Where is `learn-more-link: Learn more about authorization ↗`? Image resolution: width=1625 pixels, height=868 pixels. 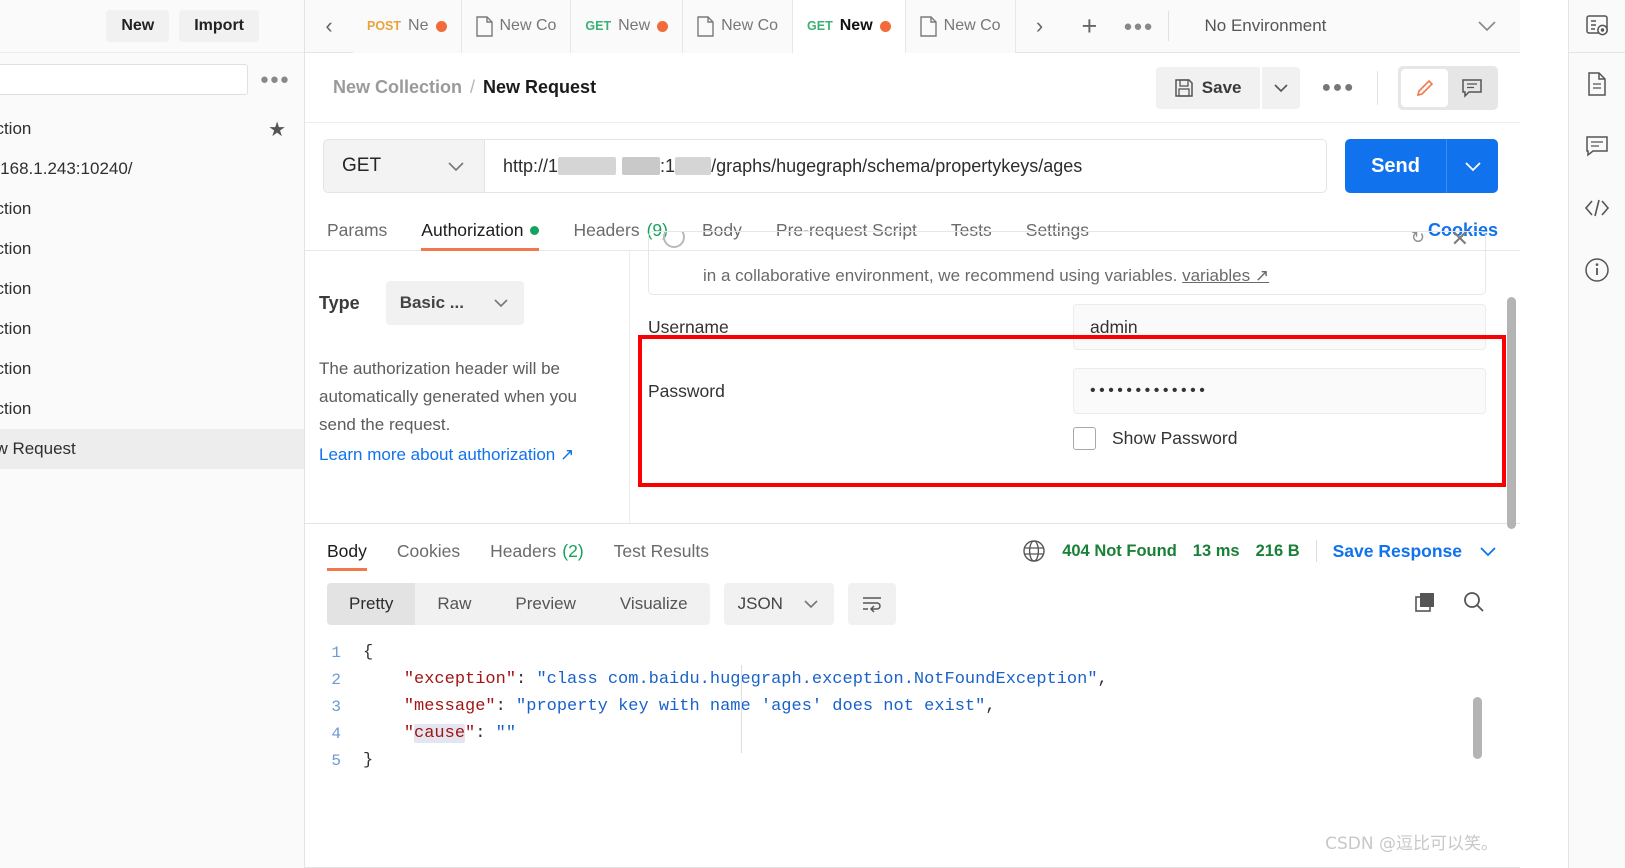 learn-more-link: Learn more about authorization ↗ is located at coordinates (463, 455).